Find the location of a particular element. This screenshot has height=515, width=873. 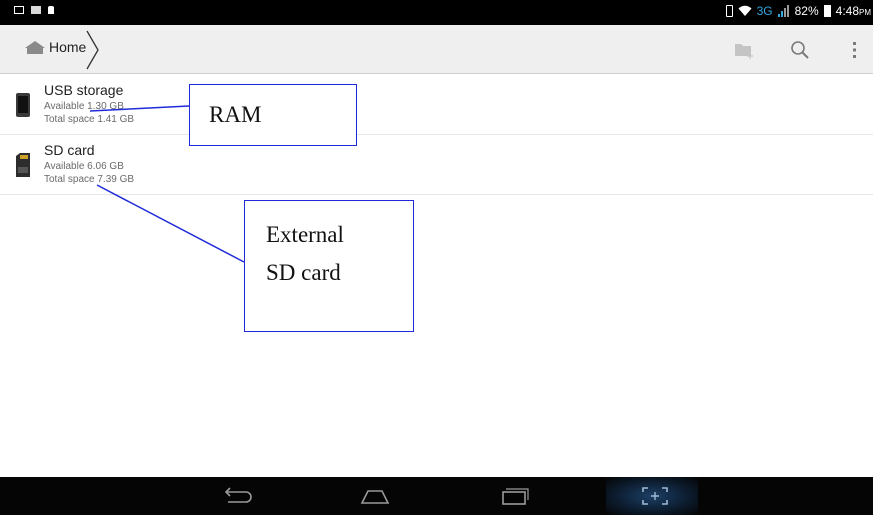

status-bar: 3G 82% 4:48PM is located at coordinates (436, 12).